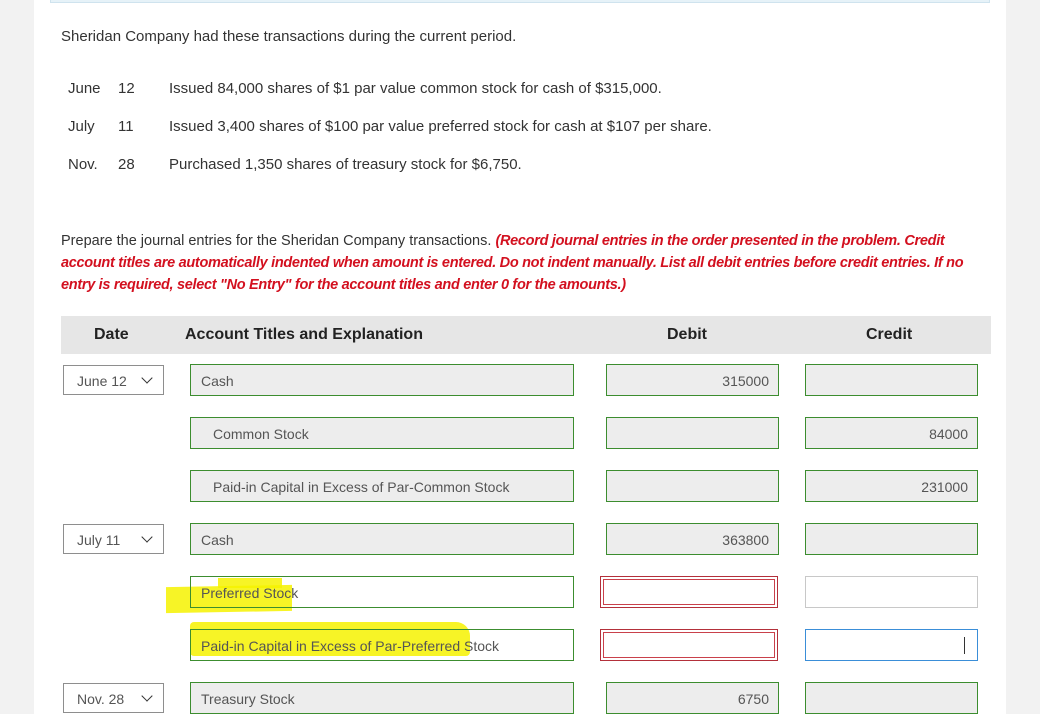 This screenshot has height=714, width=1040. I want to click on text-cursor, so click(964, 645).